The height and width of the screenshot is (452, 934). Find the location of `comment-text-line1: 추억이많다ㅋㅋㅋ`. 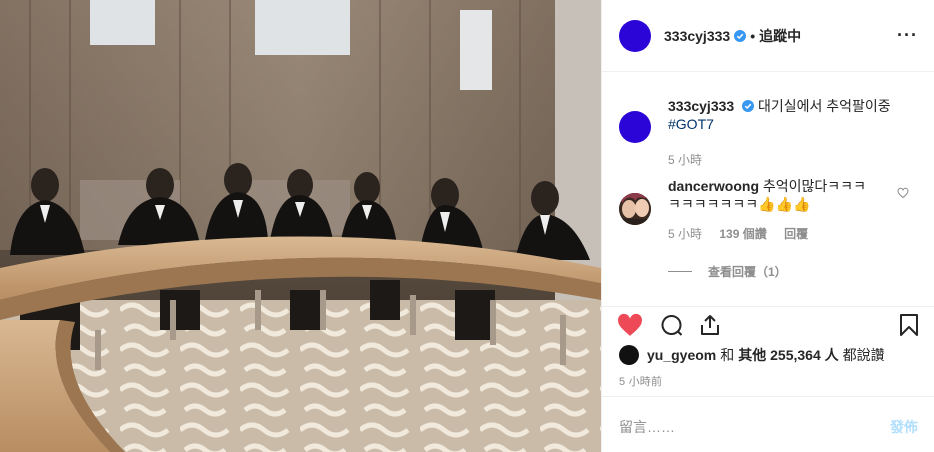

comment-text-line1: 추억이많다ㅋㅋㅋ is located at coordinates (814, 186).